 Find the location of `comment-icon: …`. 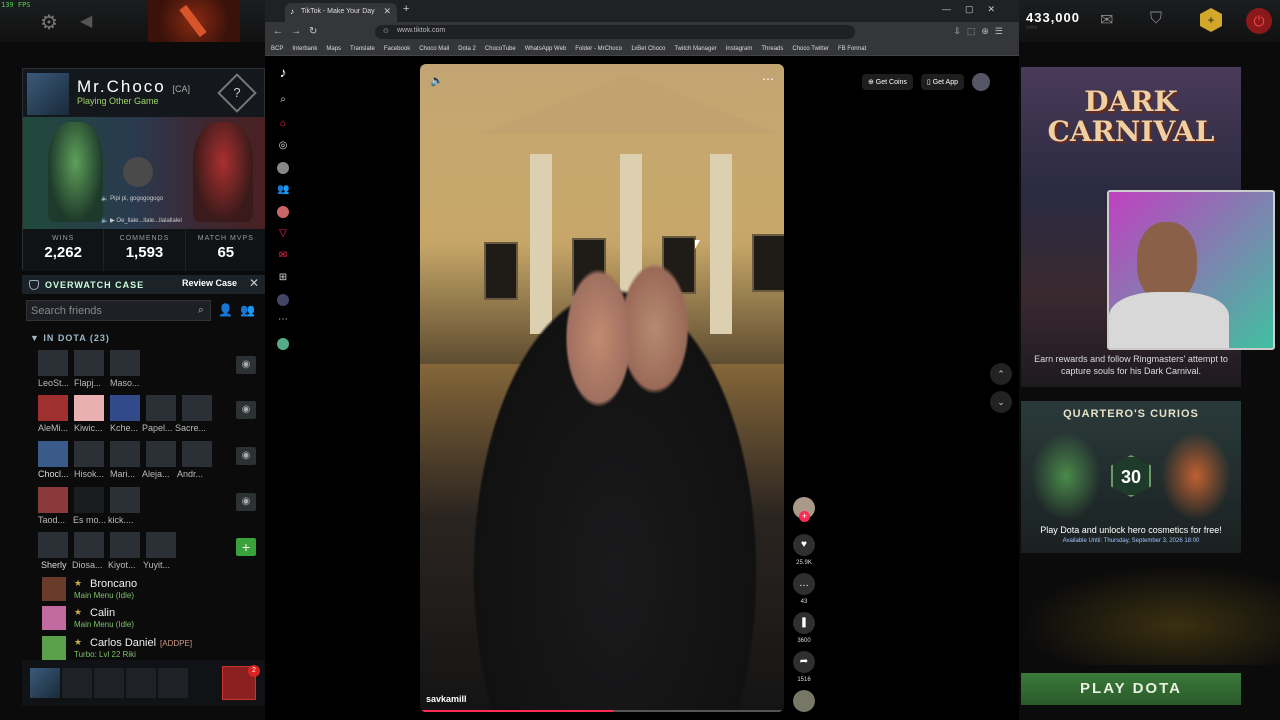

comment-icon: … is located at coordinates (804, 584).